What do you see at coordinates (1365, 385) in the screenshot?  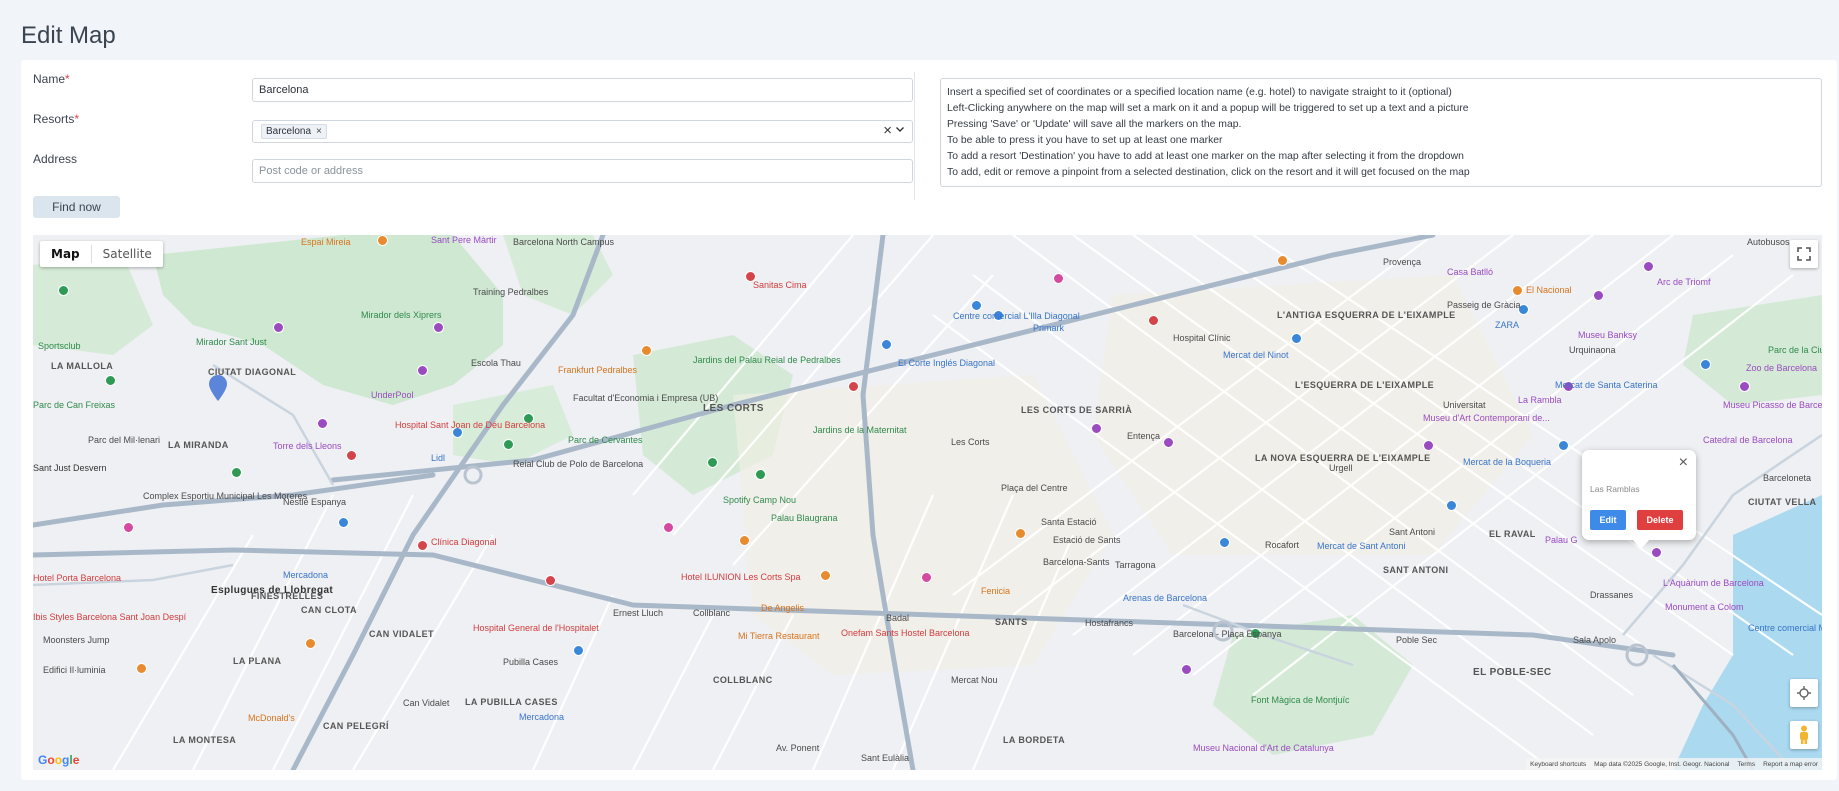 I see `map-label: L'ESQUERRA DE L'EIXAMPLE` at bounding box center [1365, 385].